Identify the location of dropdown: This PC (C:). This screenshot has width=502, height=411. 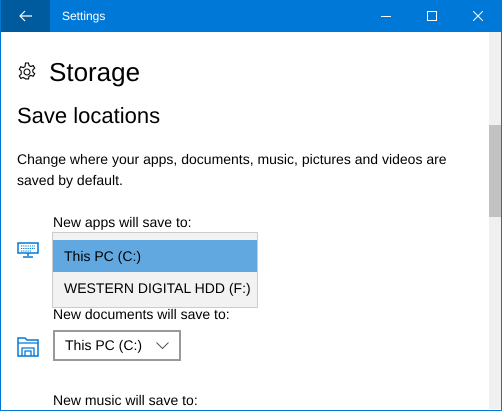
(117, 345).